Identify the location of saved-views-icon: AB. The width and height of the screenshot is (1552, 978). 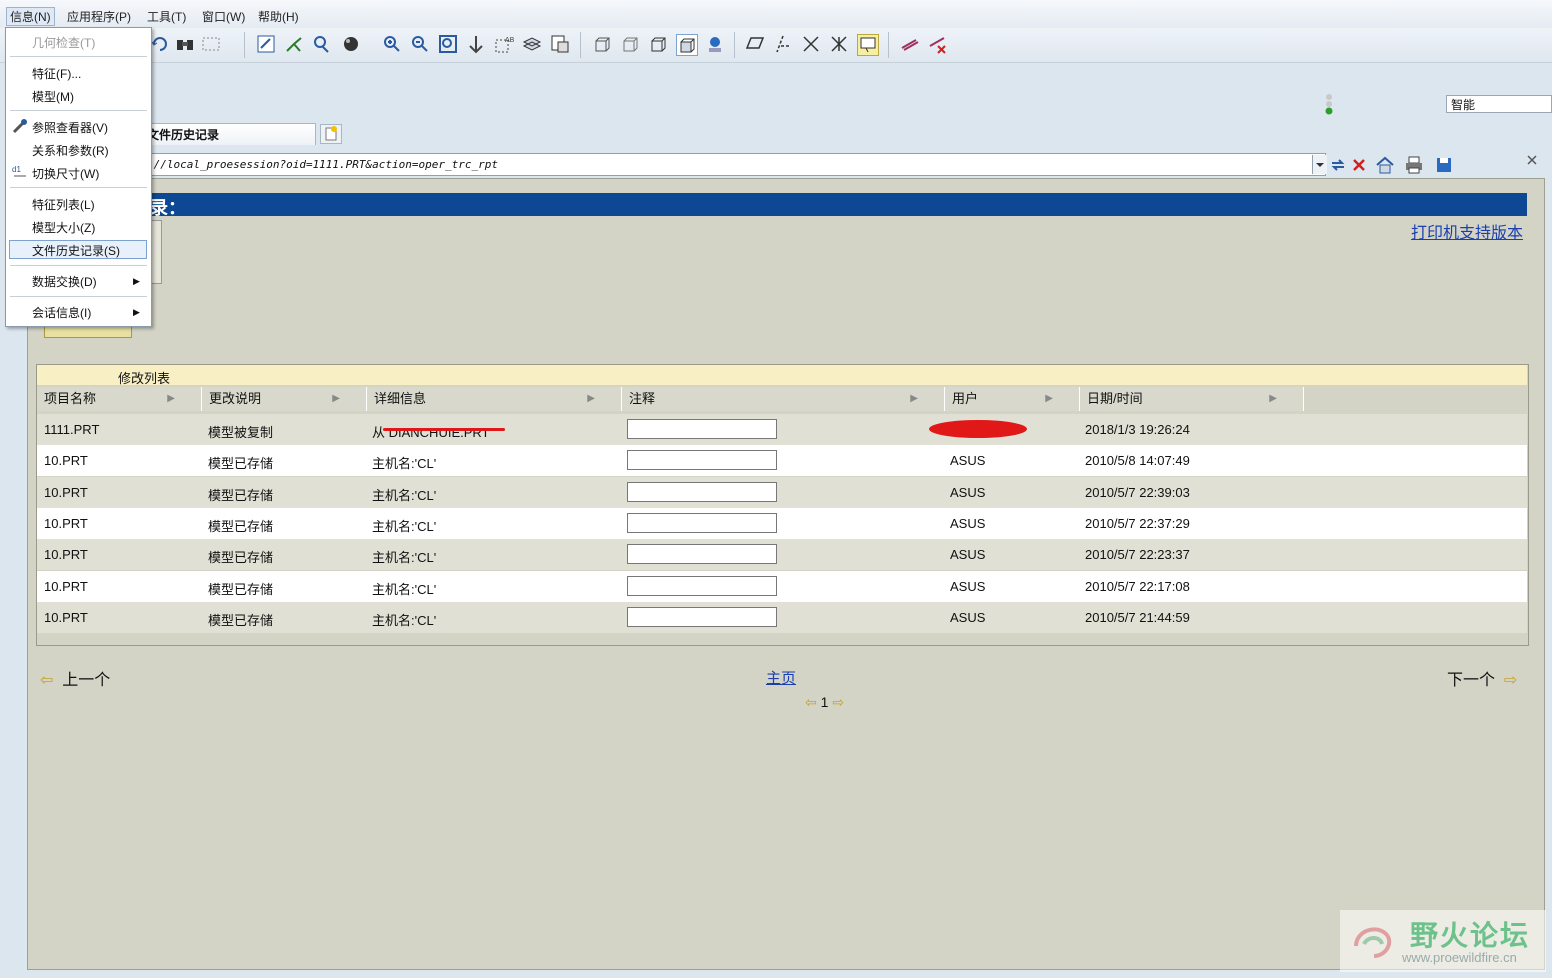
(504, 44).